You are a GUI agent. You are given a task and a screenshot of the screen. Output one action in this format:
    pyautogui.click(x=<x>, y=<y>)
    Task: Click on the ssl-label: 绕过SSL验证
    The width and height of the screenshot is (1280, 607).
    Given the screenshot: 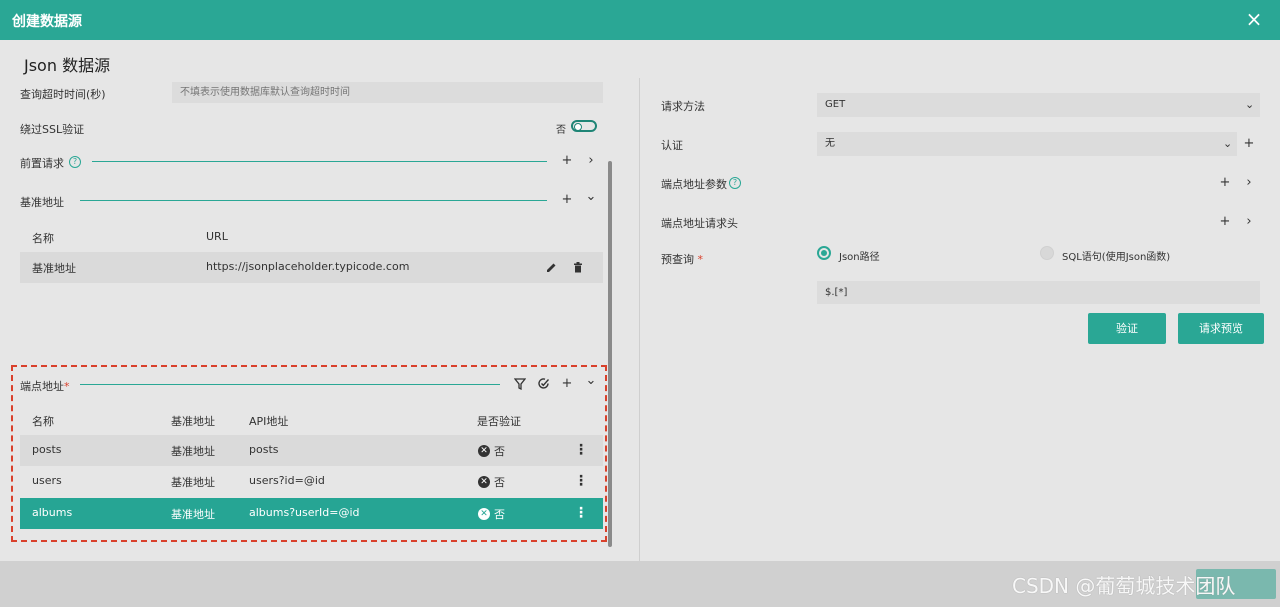 What is the action you would take?
    pyautogui.click(x=52, y=129)
    